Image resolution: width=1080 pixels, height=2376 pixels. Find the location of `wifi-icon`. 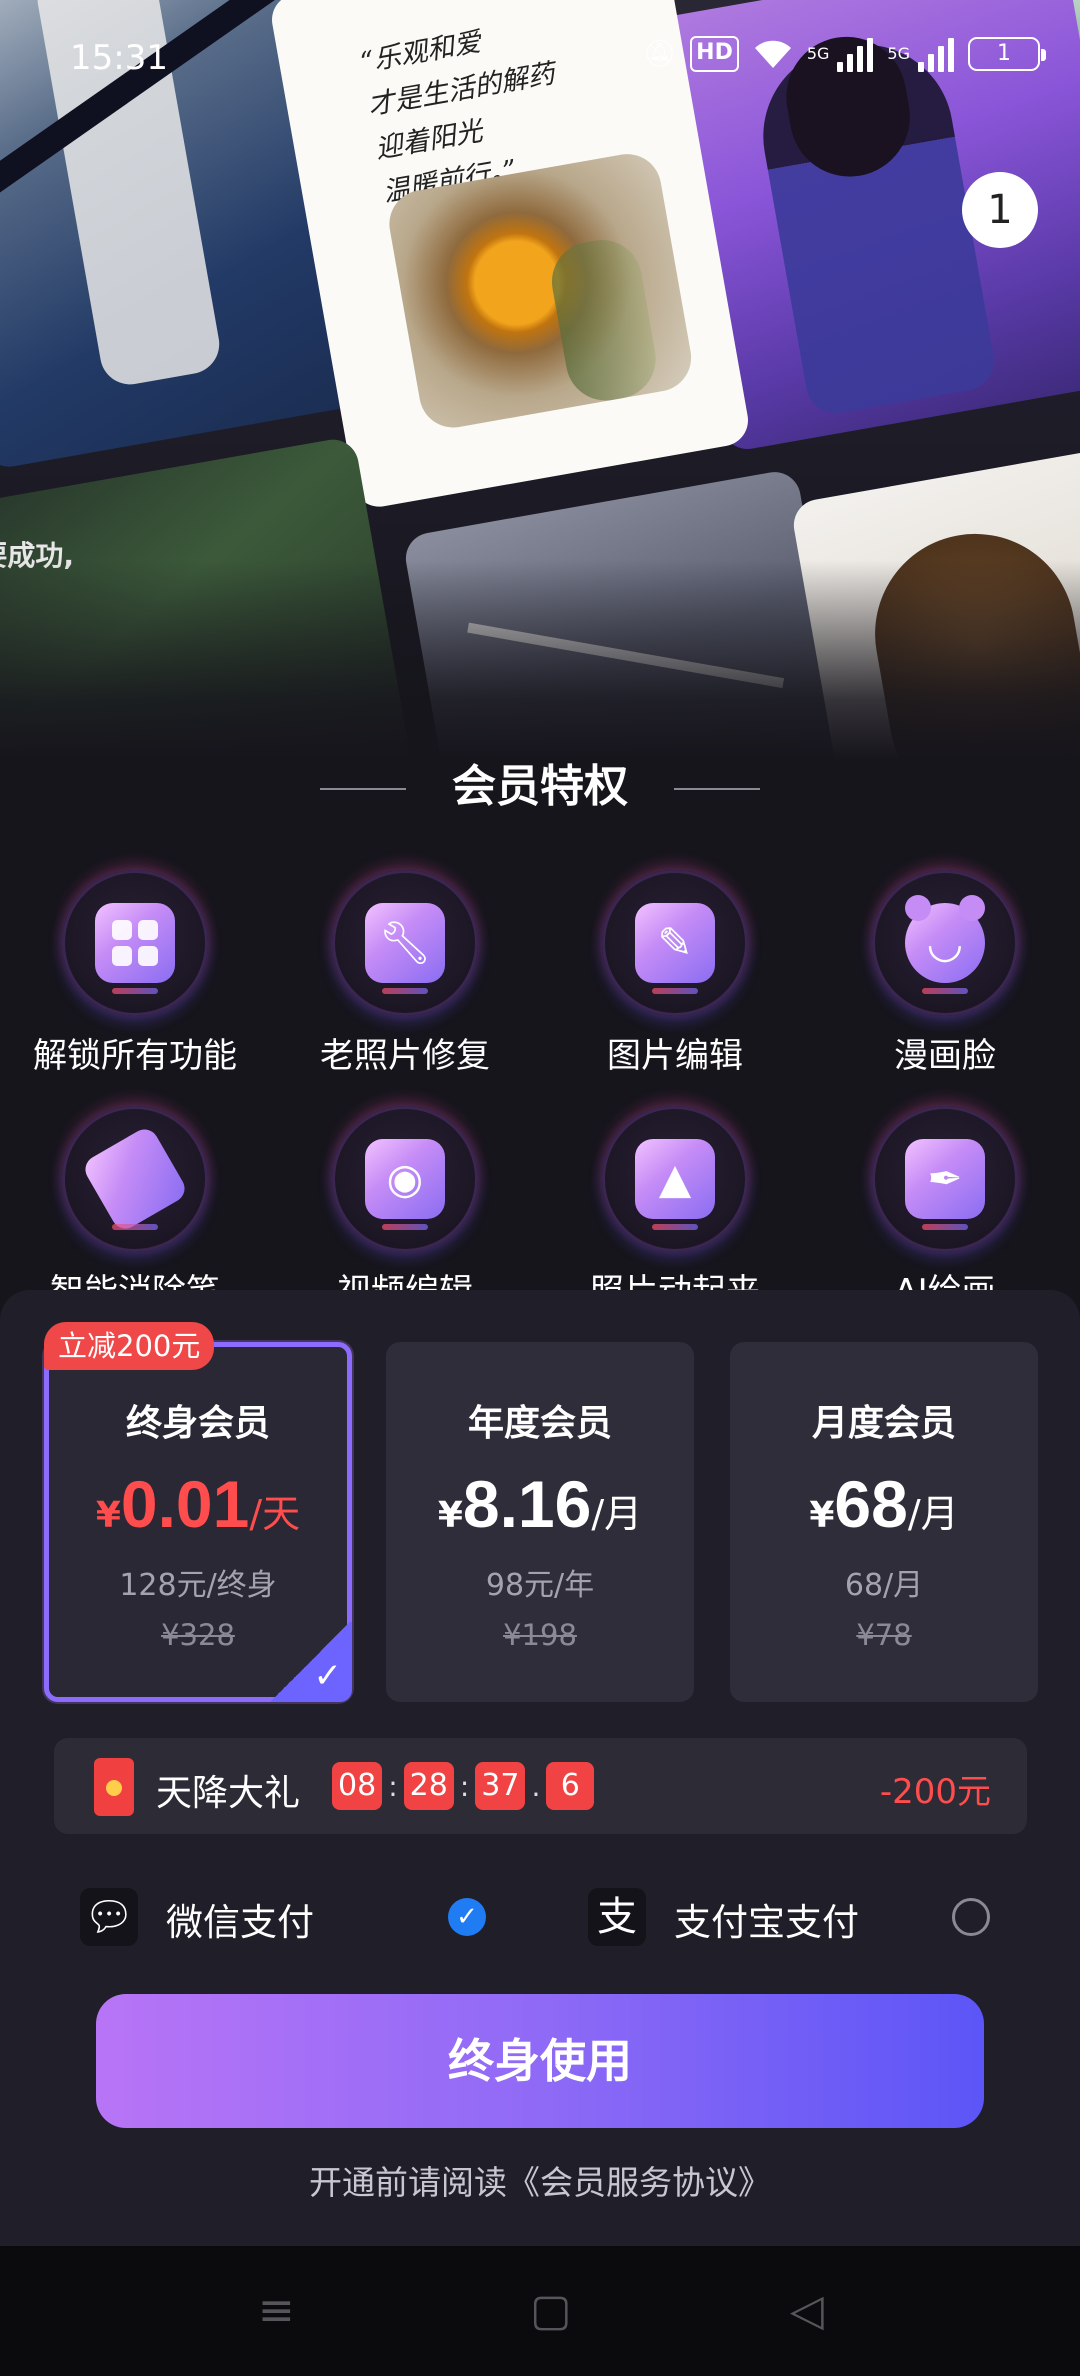

wifi-icon is located at coordinates (773, 54).